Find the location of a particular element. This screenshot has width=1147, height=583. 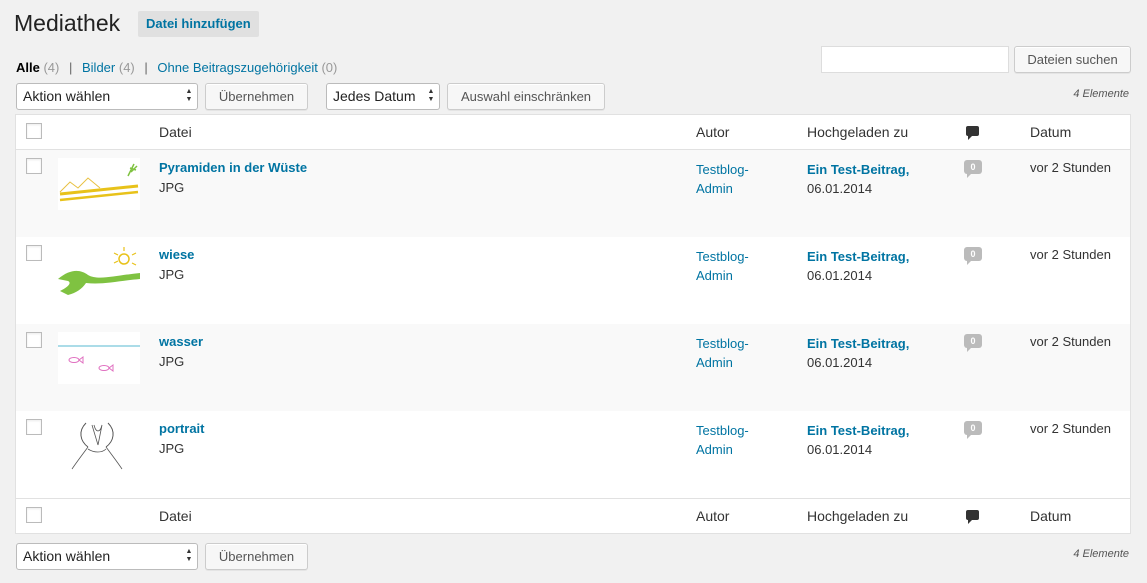

select-all-checkbox-bottom is located at coordinates (34, 515).